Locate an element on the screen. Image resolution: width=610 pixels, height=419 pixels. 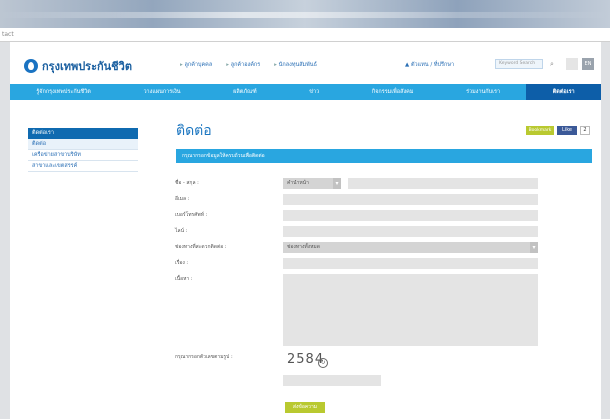
title-select: คำนำหน้า is located at coordinates (308, 183).